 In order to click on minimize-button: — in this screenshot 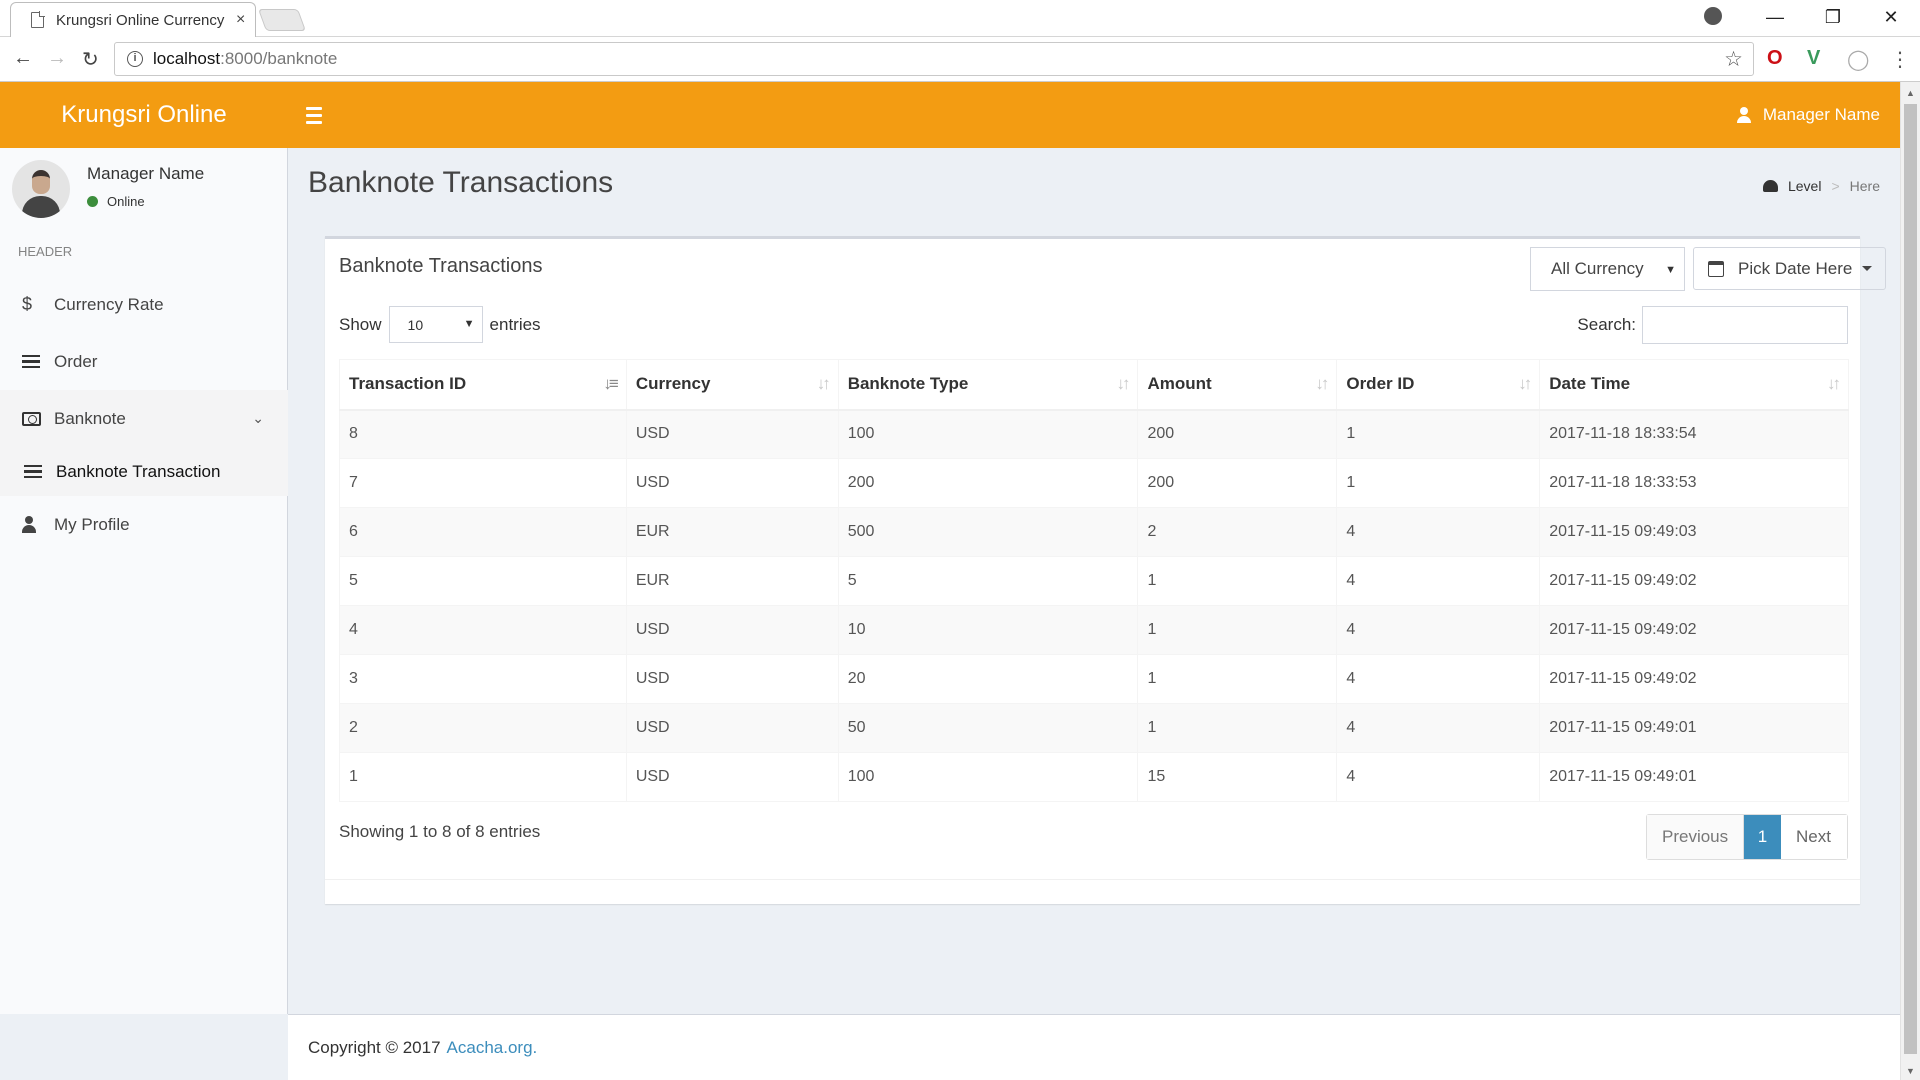, I will do `click(1775, 17)`.